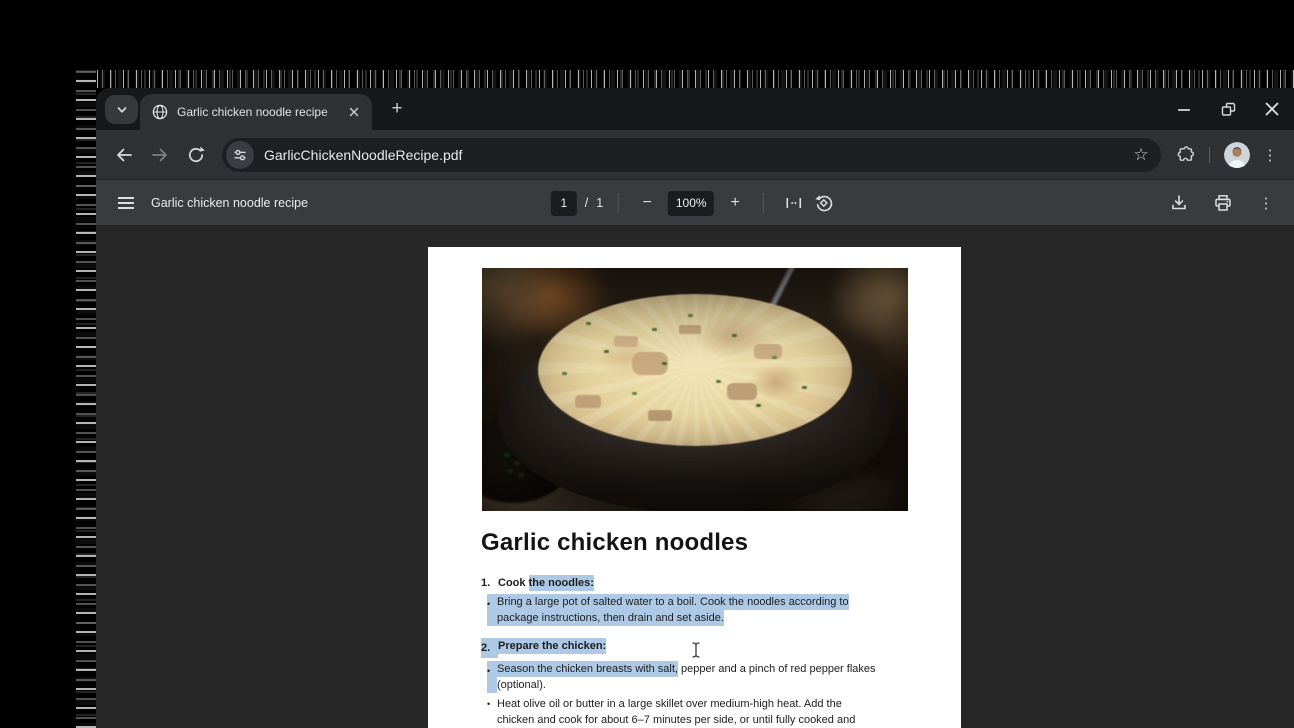 Image resolution: width=1294 pixels, height=728 pixels. Describe the element at coordinates (546, 583) in the screenshot. I see `list-item-text: Cook the noodles:` at that location.